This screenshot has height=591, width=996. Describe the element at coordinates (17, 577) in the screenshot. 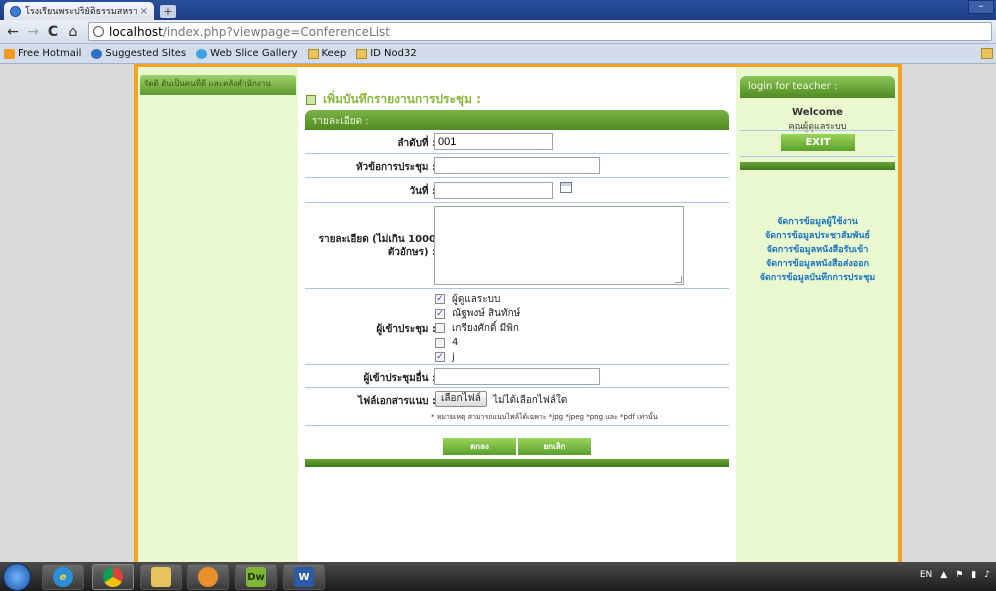

I see `start-button` at that location.